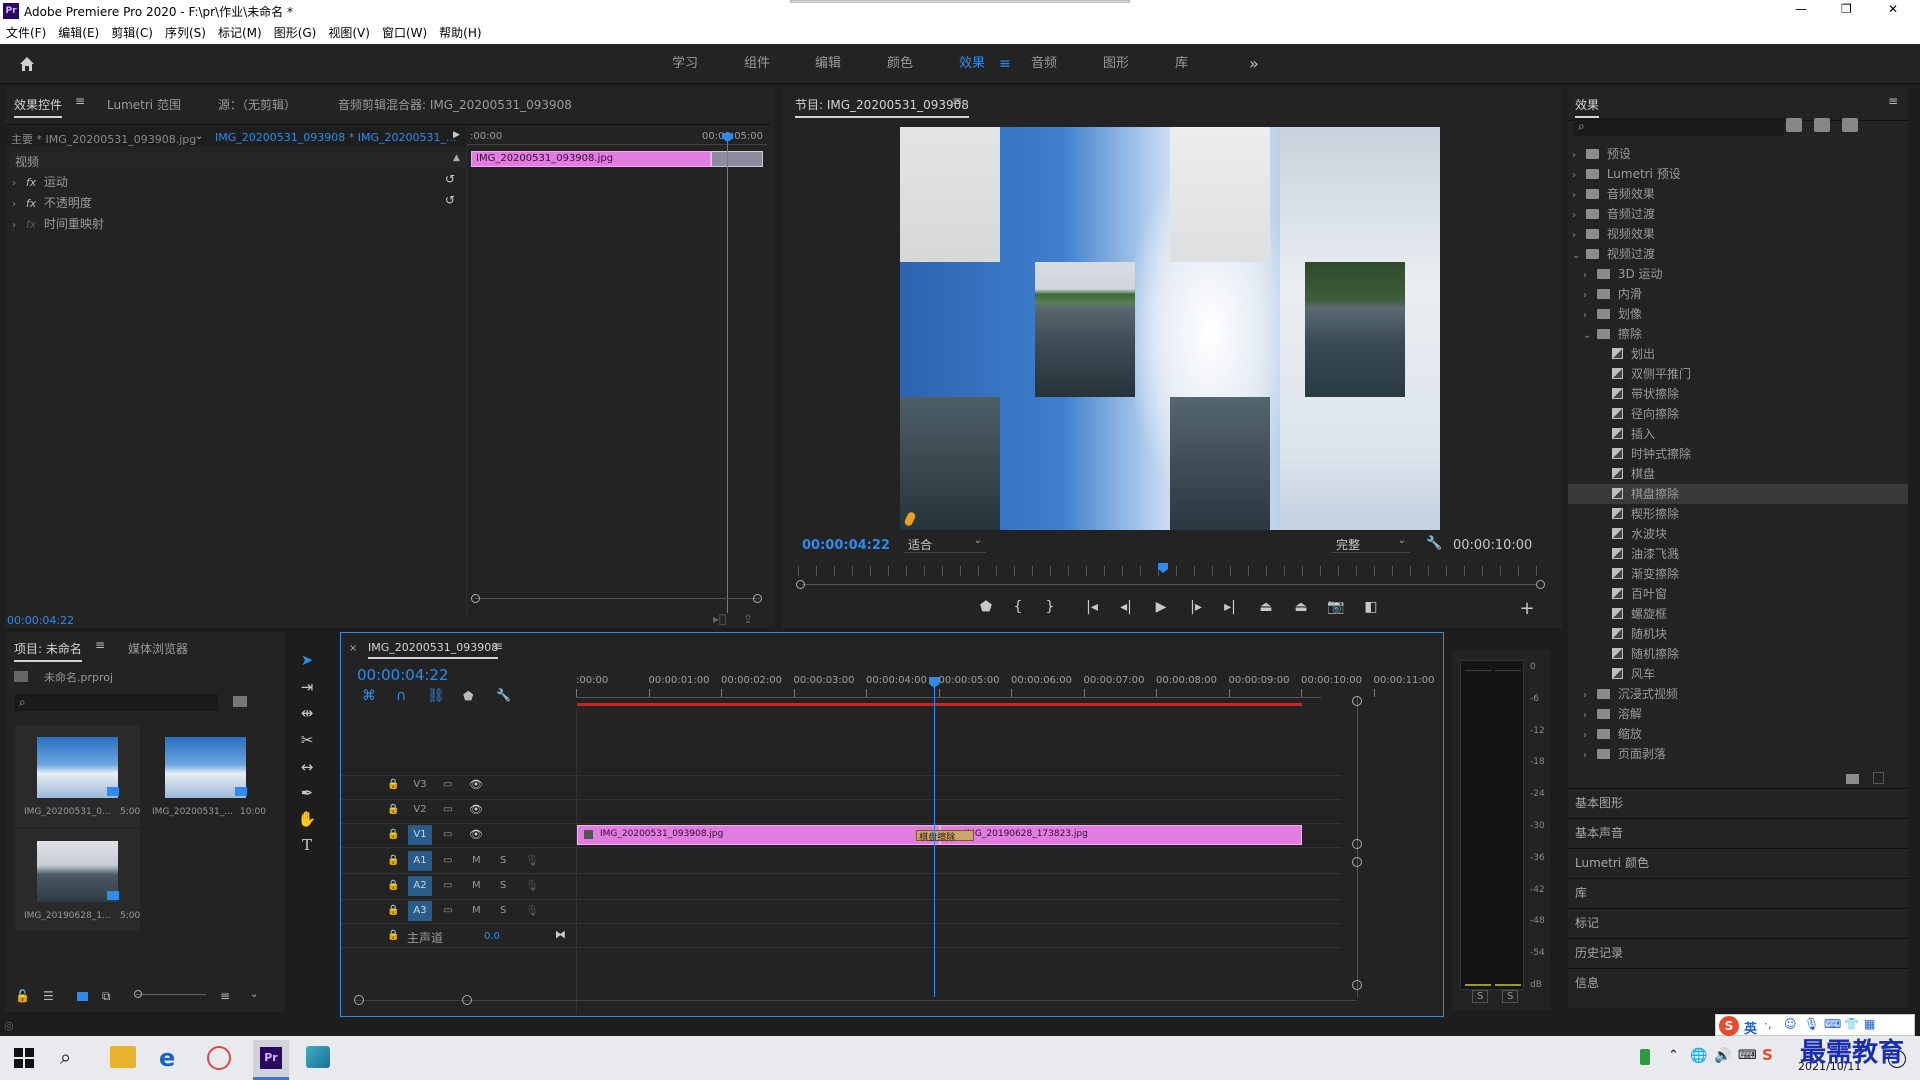 This screenshot has height=1080, width=1920. What do you see at coordinates (1738, 394) in the screenshot?
I see `effects-tree-item: 带状擦除` at bounding box center [1738, 394].